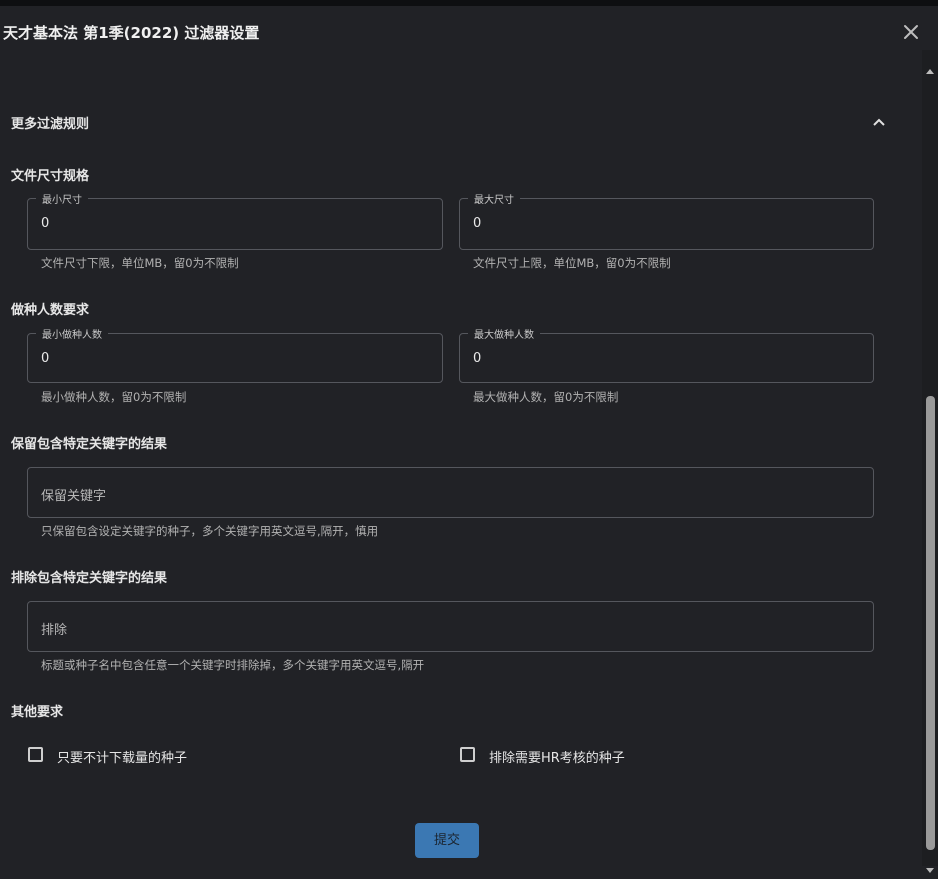  Describe the element at coordinates (114, 397) in the screenshot. I see `min-seeders-hint: 最小做种人数，留0为不限制` at that location.